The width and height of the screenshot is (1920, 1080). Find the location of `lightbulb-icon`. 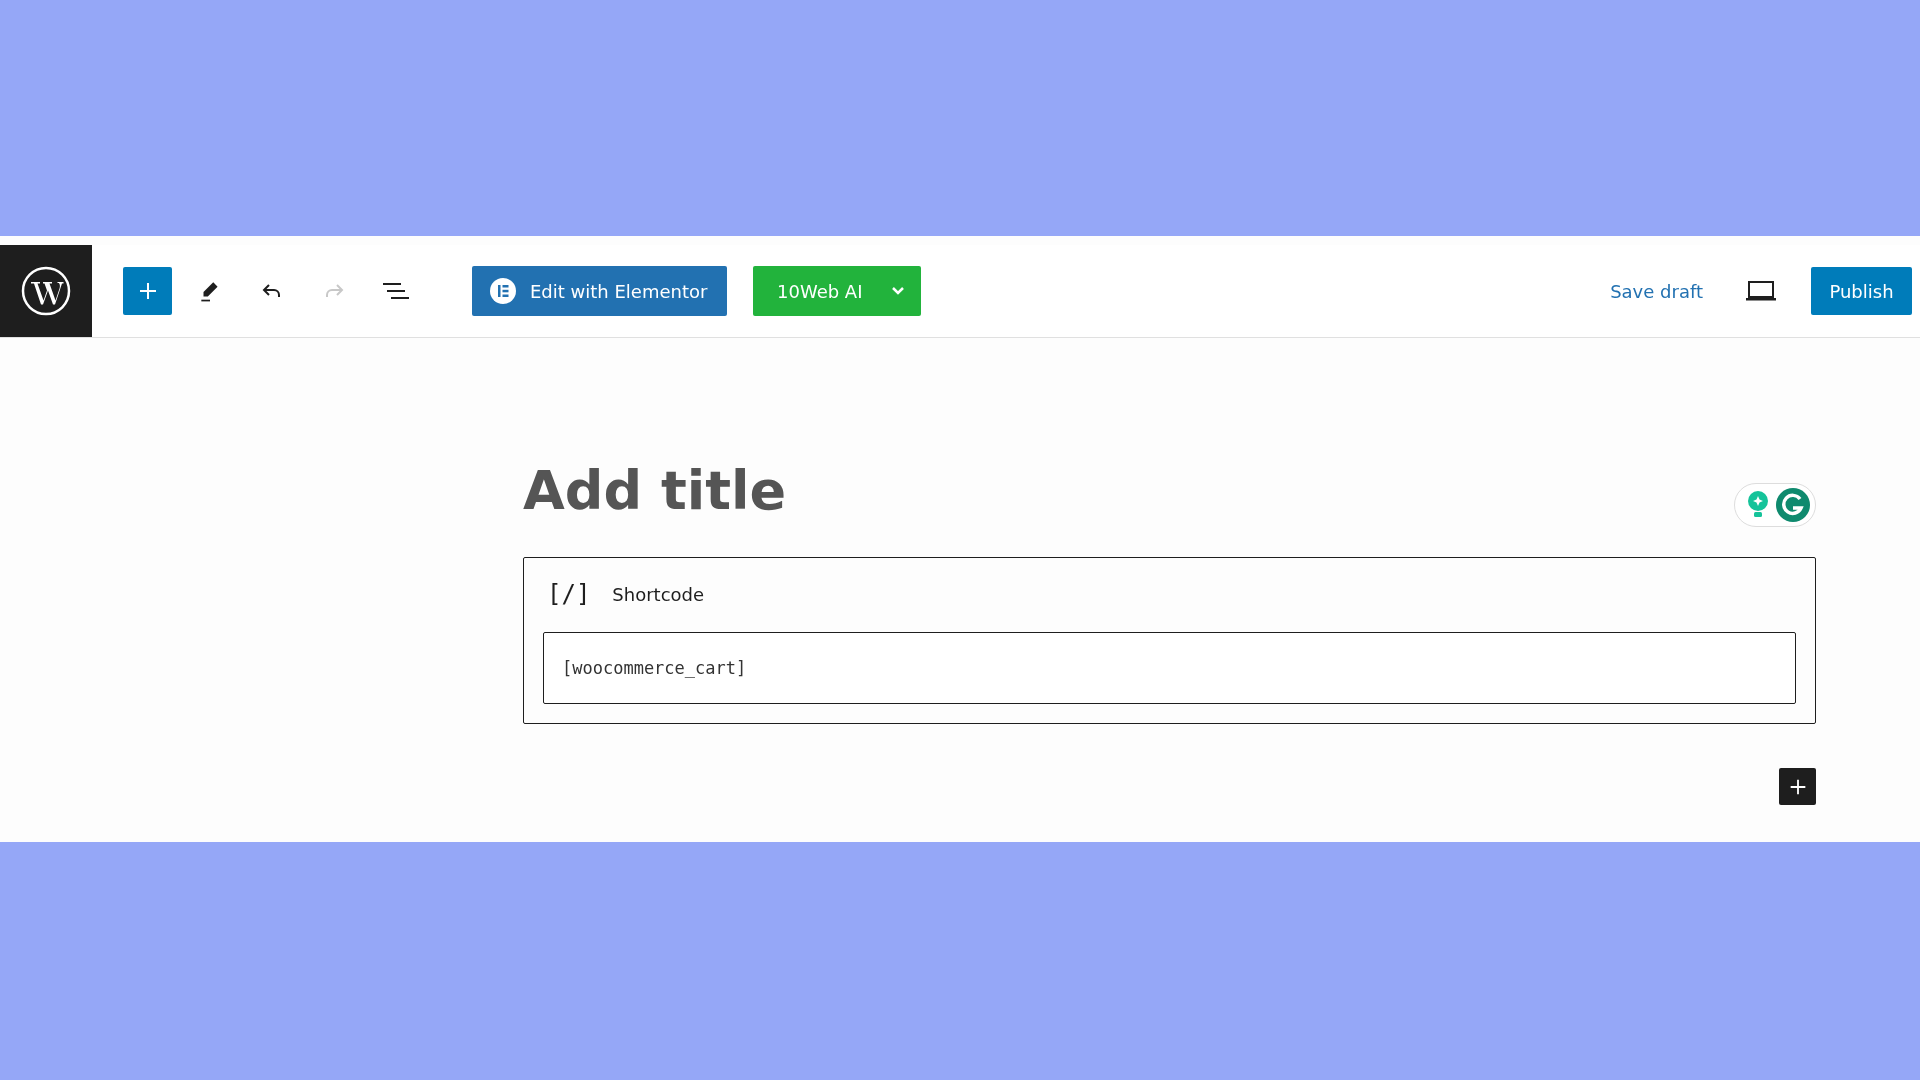

lightbulb-icon is located at coordinates (1758, 505).